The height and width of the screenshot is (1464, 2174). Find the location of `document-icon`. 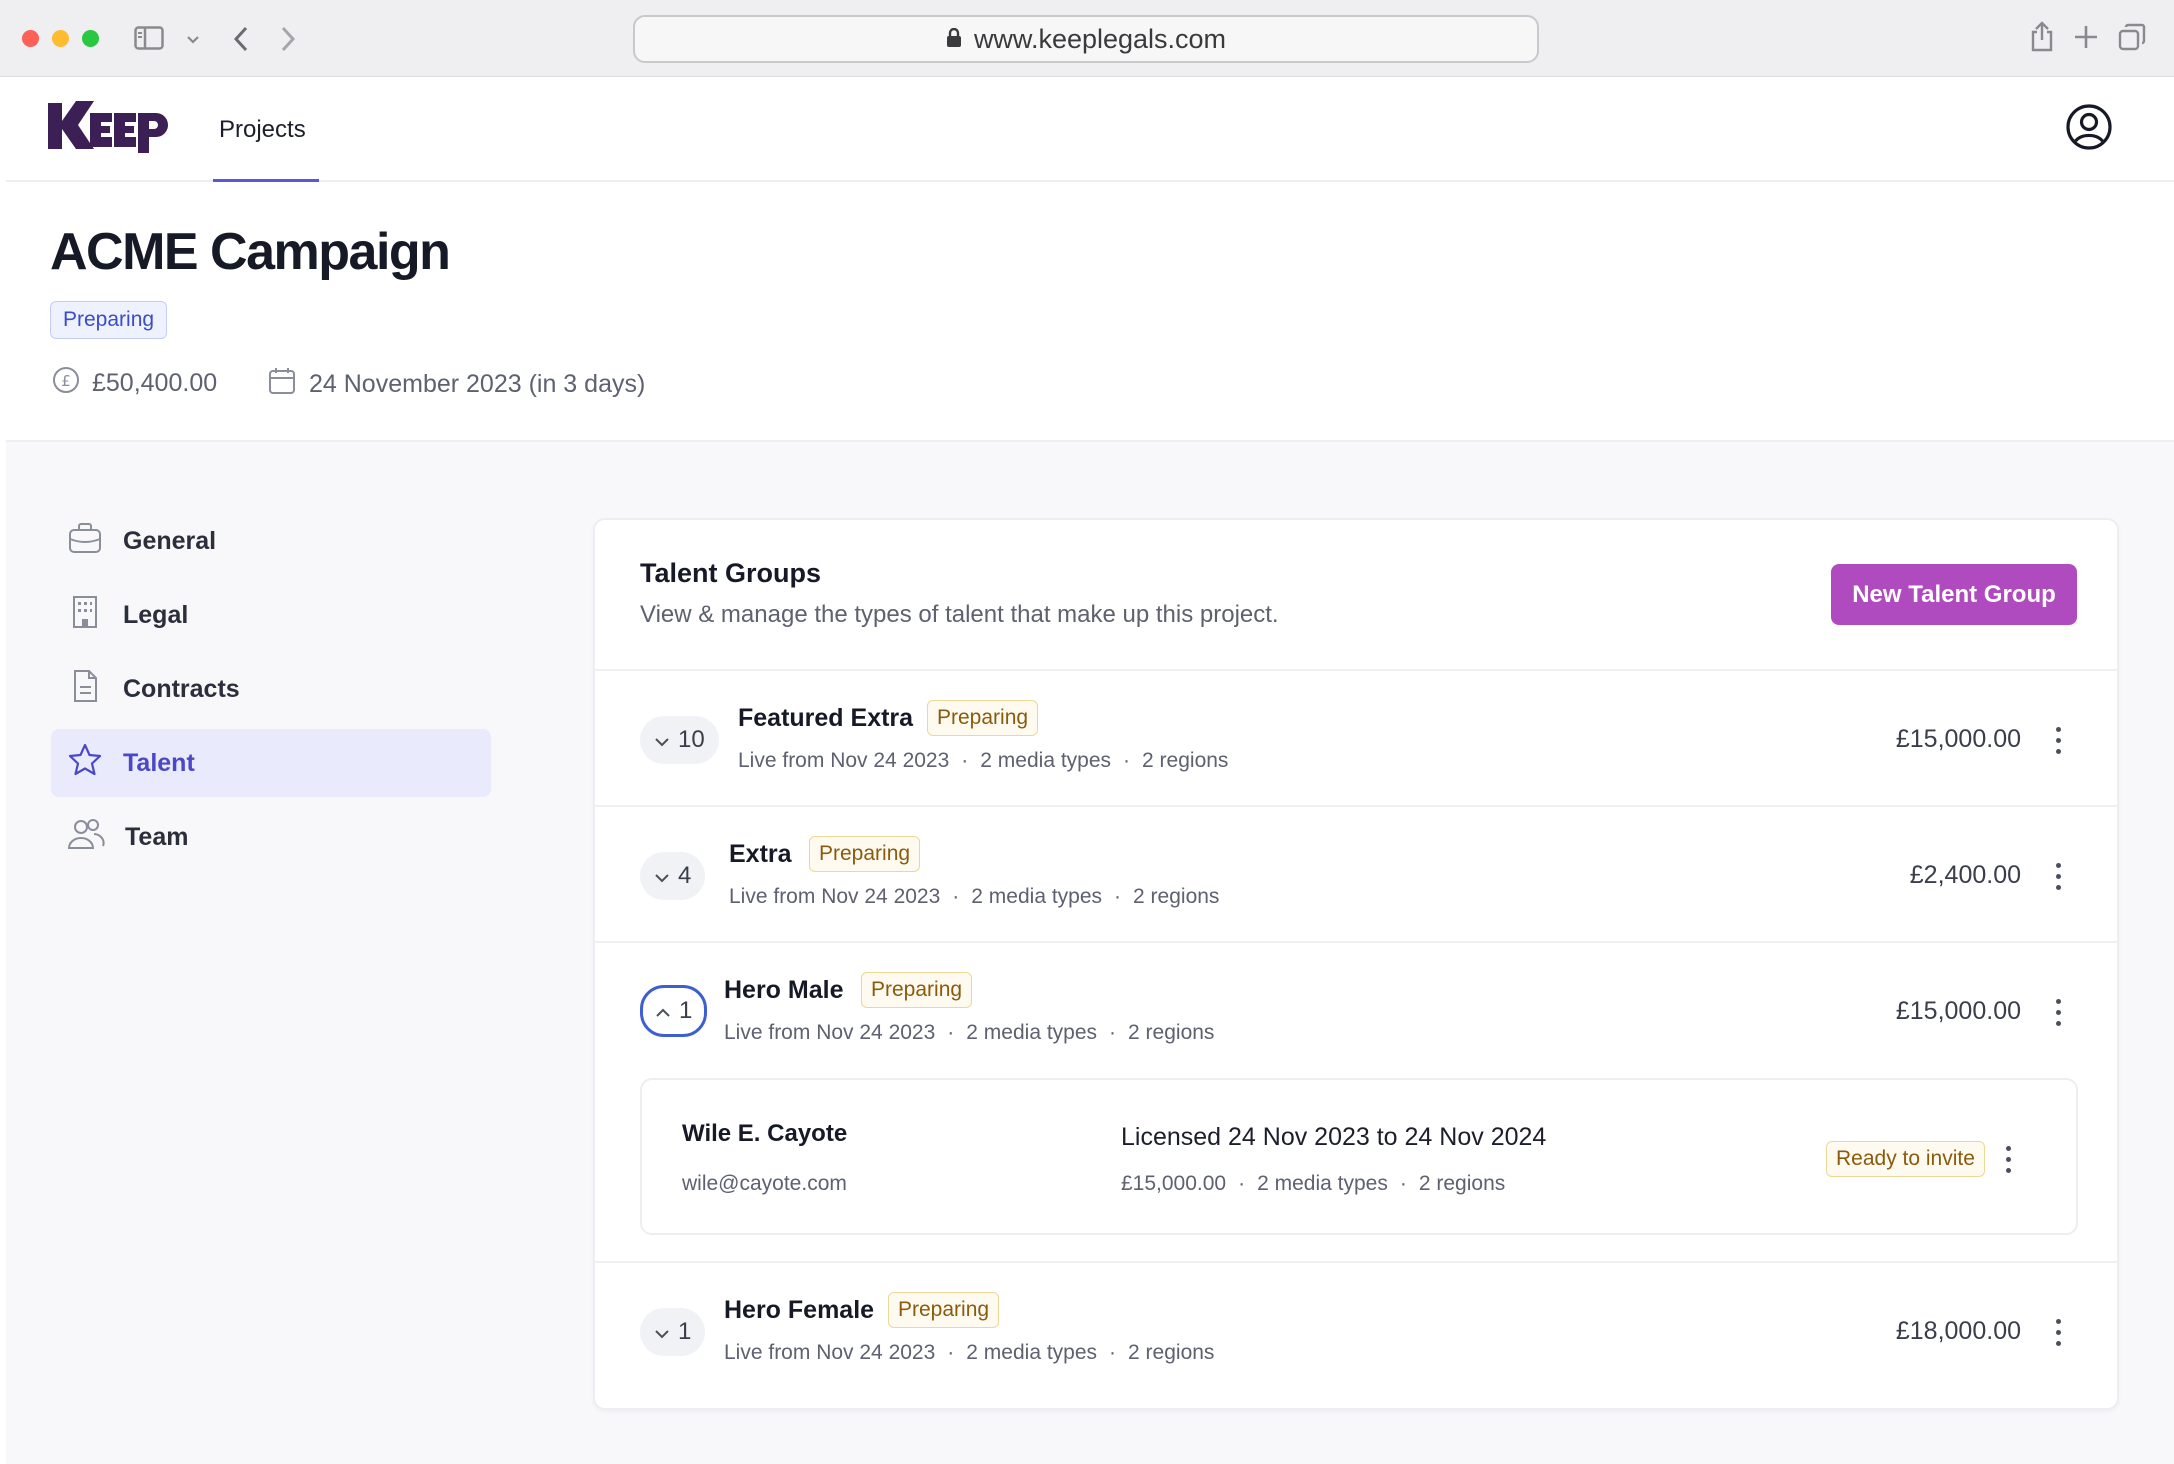

document-icon is located at coordinates (85, 689).